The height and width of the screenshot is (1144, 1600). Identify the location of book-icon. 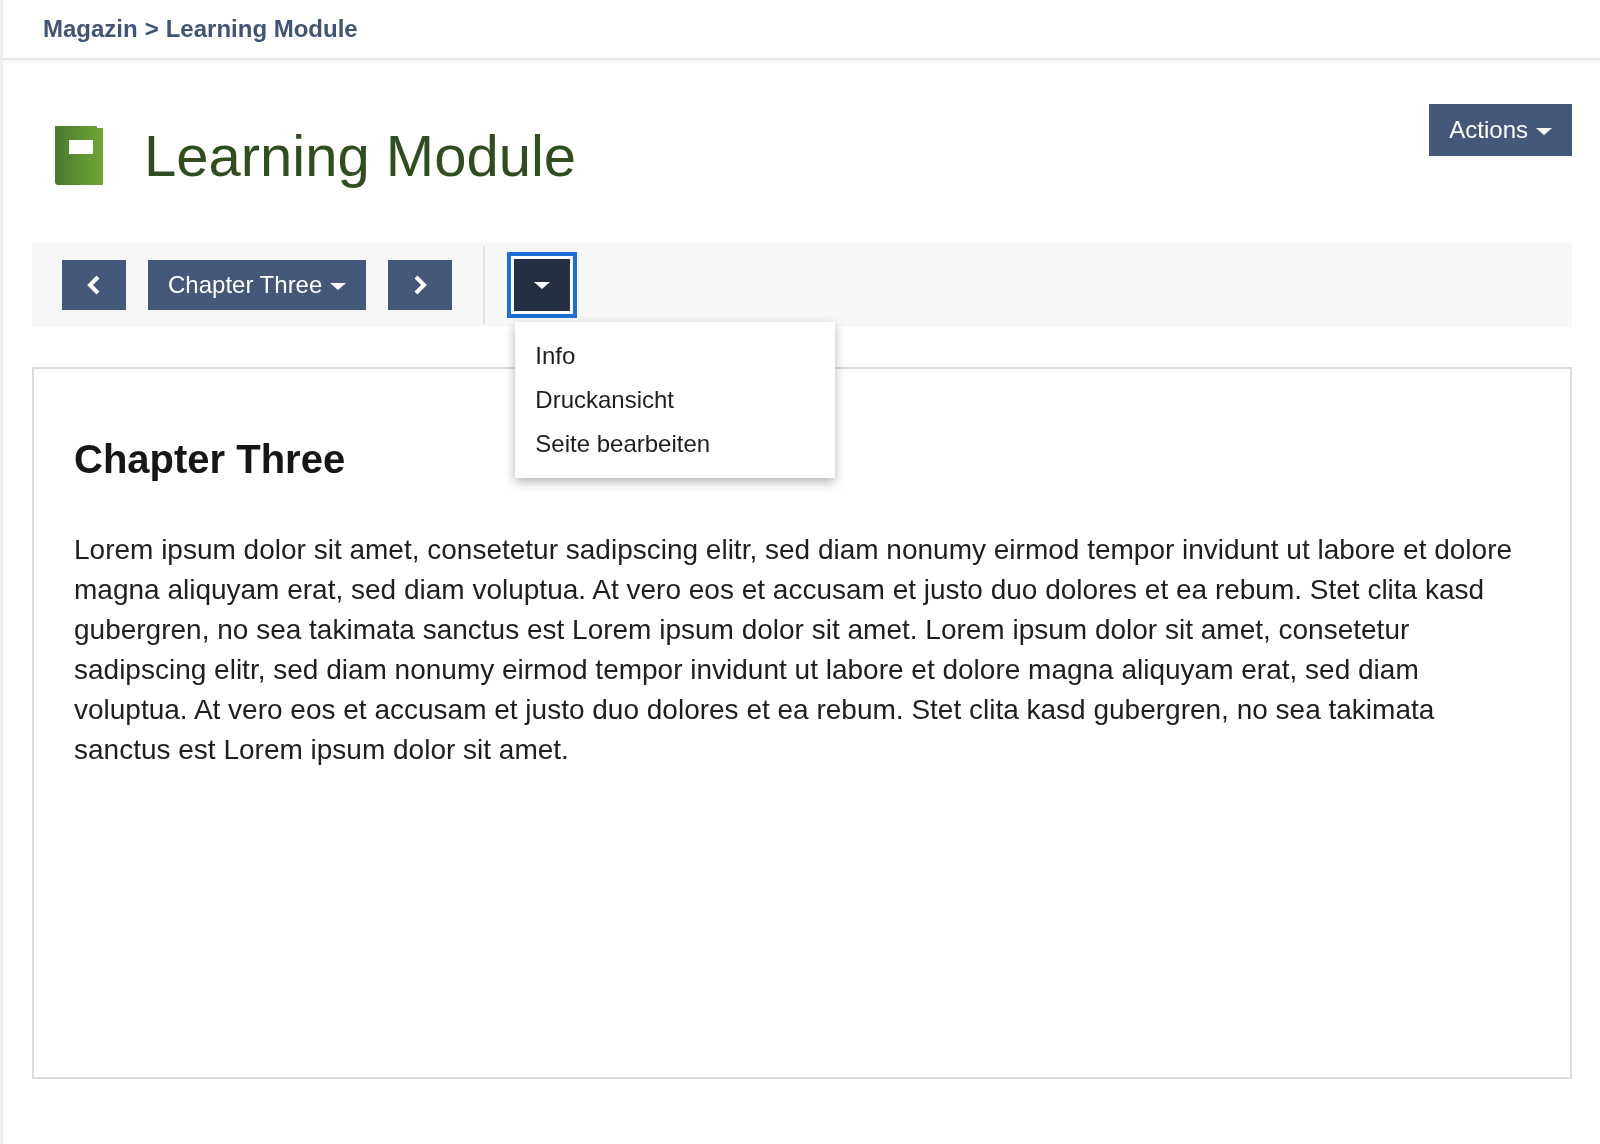
(79, 154).